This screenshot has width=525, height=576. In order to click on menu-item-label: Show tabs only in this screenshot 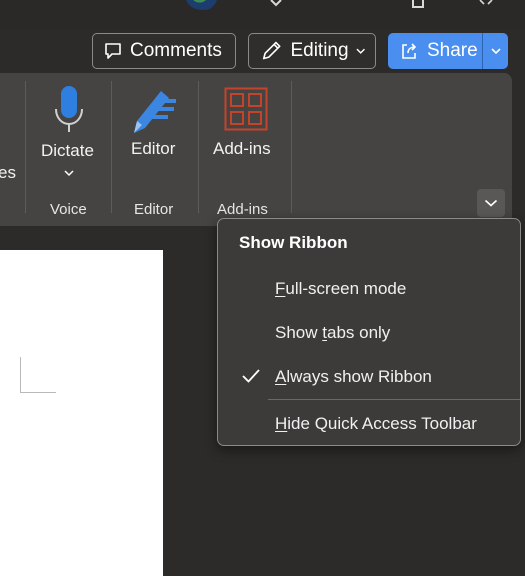, I will do `click(333, 332)`.